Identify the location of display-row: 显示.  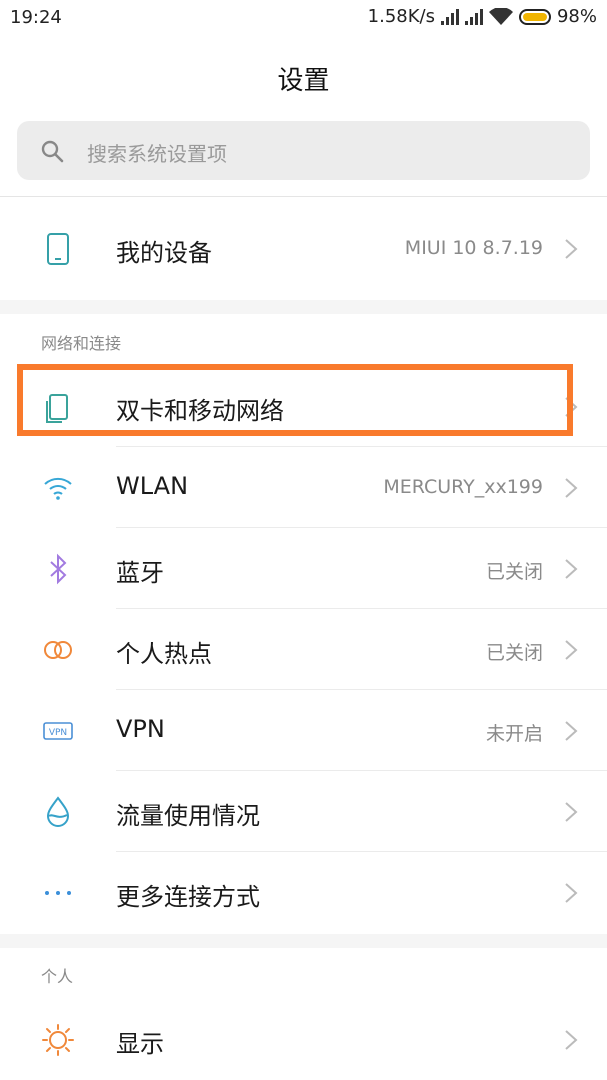
(303, 1040).